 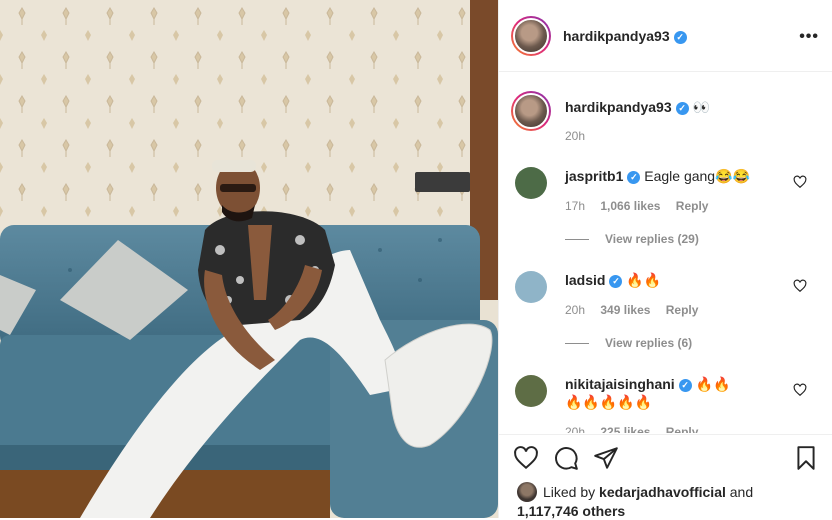 What do you see at coordinates (594, 176) in the screenshot?
I see `comment-username: jaspritb1` at bounding box center [594, 176].